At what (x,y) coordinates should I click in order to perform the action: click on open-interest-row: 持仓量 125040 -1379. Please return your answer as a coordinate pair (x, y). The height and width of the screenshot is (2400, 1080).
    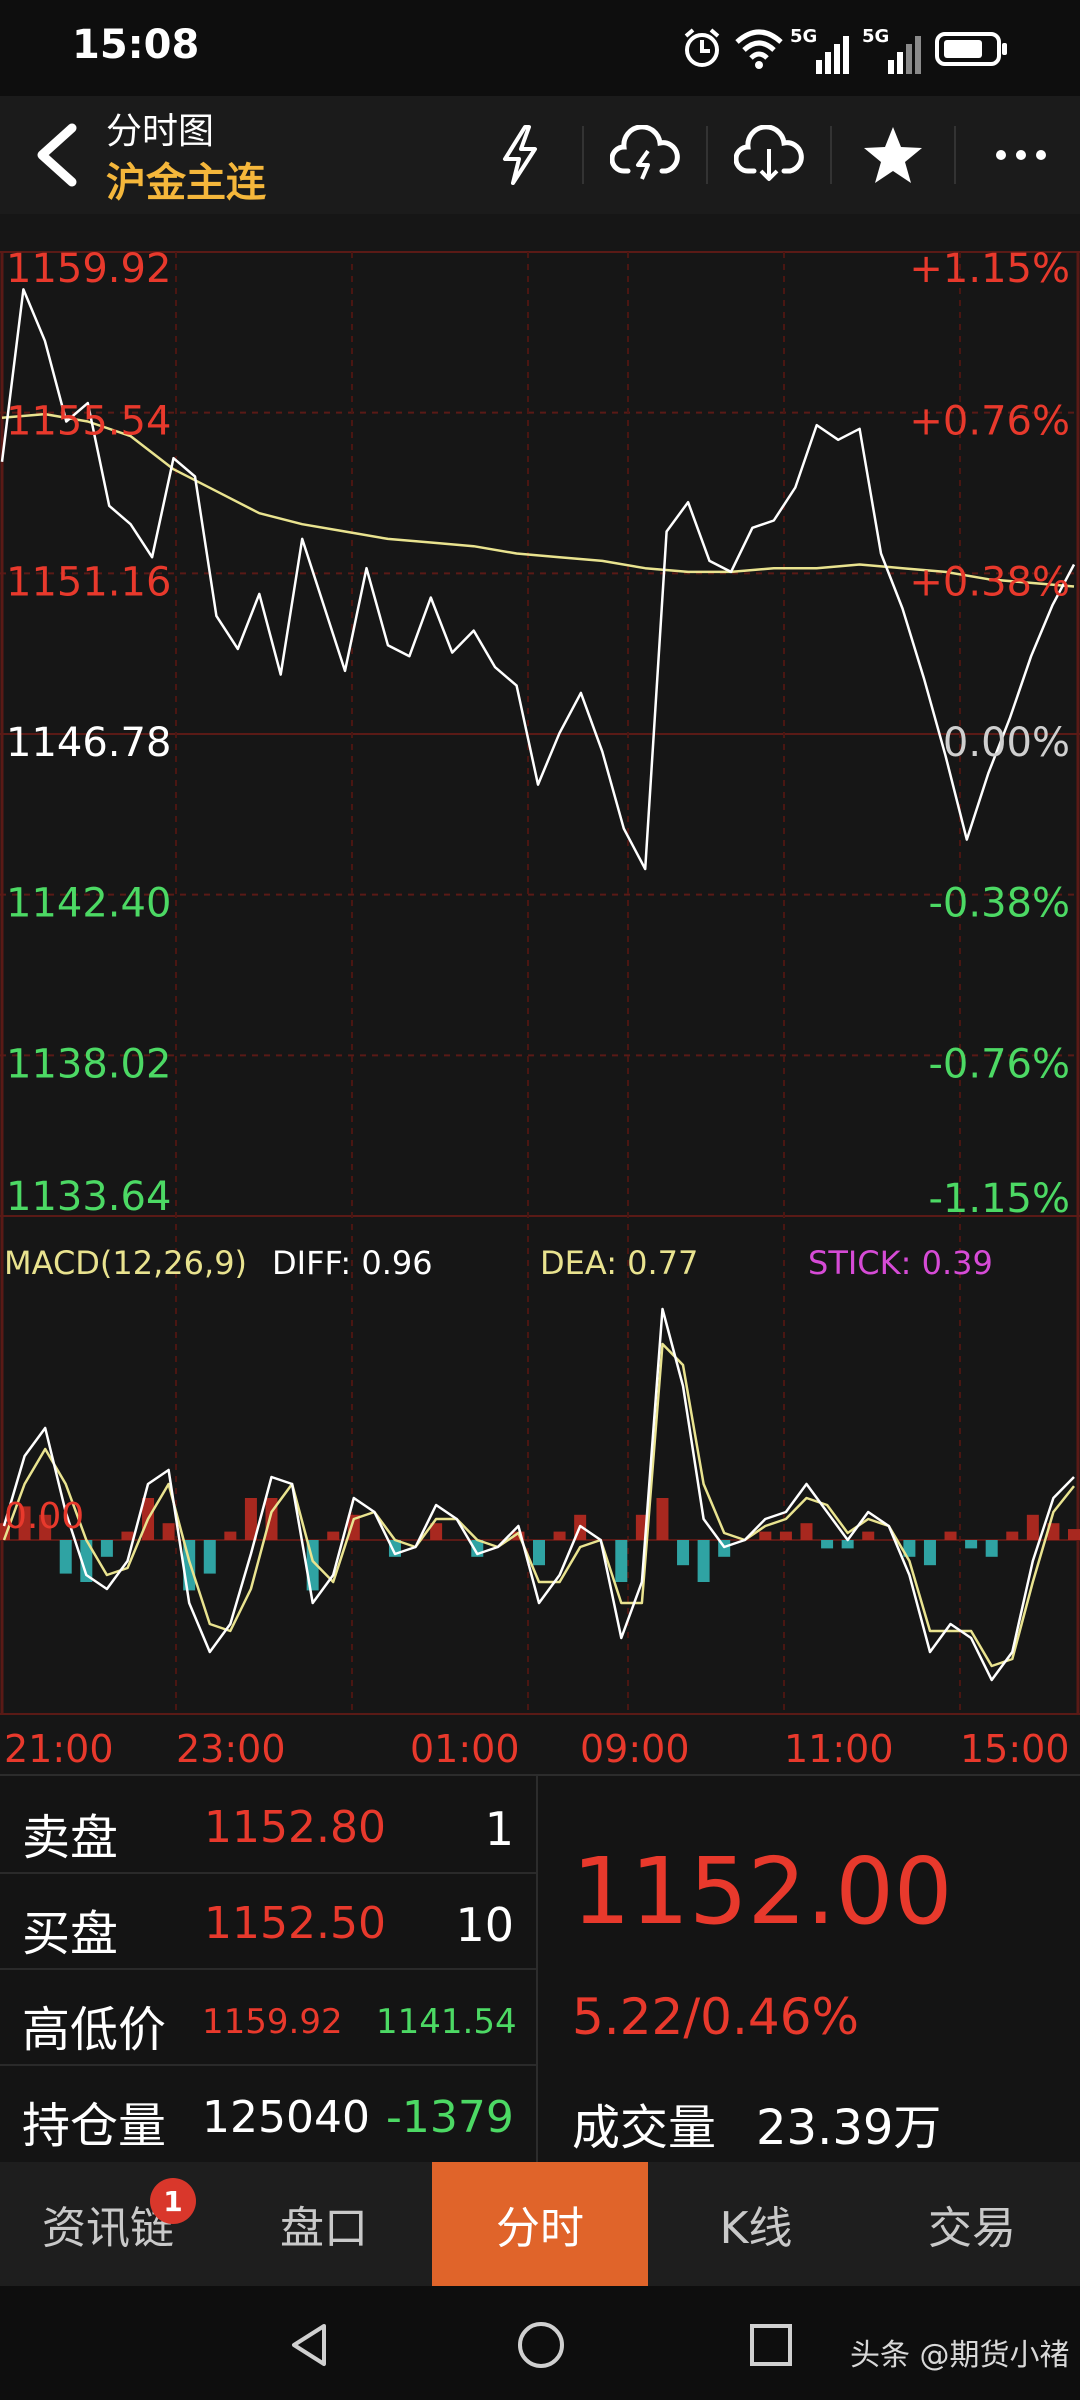
    Looking at the image, I should click on (268, 2112).